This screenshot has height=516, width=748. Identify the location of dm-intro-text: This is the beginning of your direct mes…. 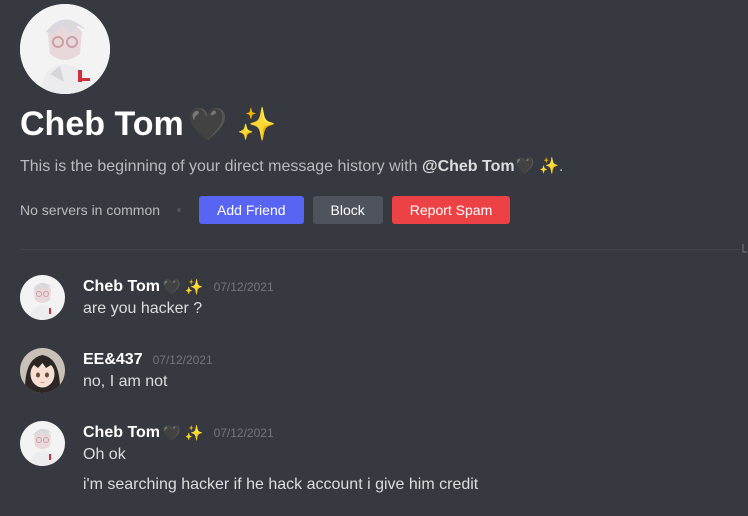
(291, 167).